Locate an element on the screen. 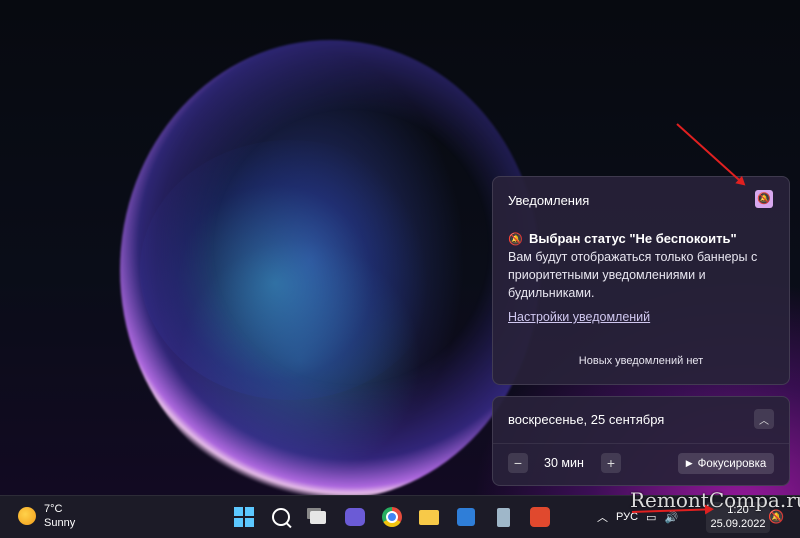 The image size is (800, 538). focus-decrease-button: − is located at coordinates (518, 463).